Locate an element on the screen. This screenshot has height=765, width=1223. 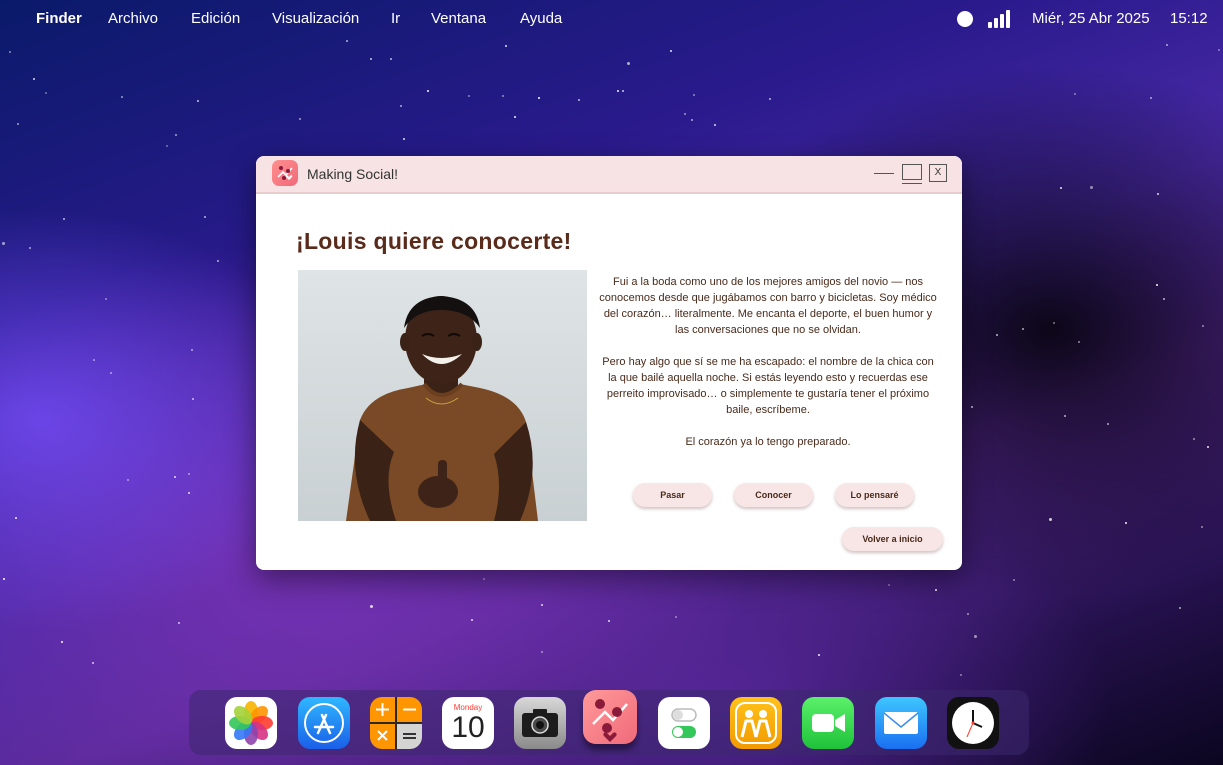
menu-visualizacion: Visualización is located at coordinates (315, 18).